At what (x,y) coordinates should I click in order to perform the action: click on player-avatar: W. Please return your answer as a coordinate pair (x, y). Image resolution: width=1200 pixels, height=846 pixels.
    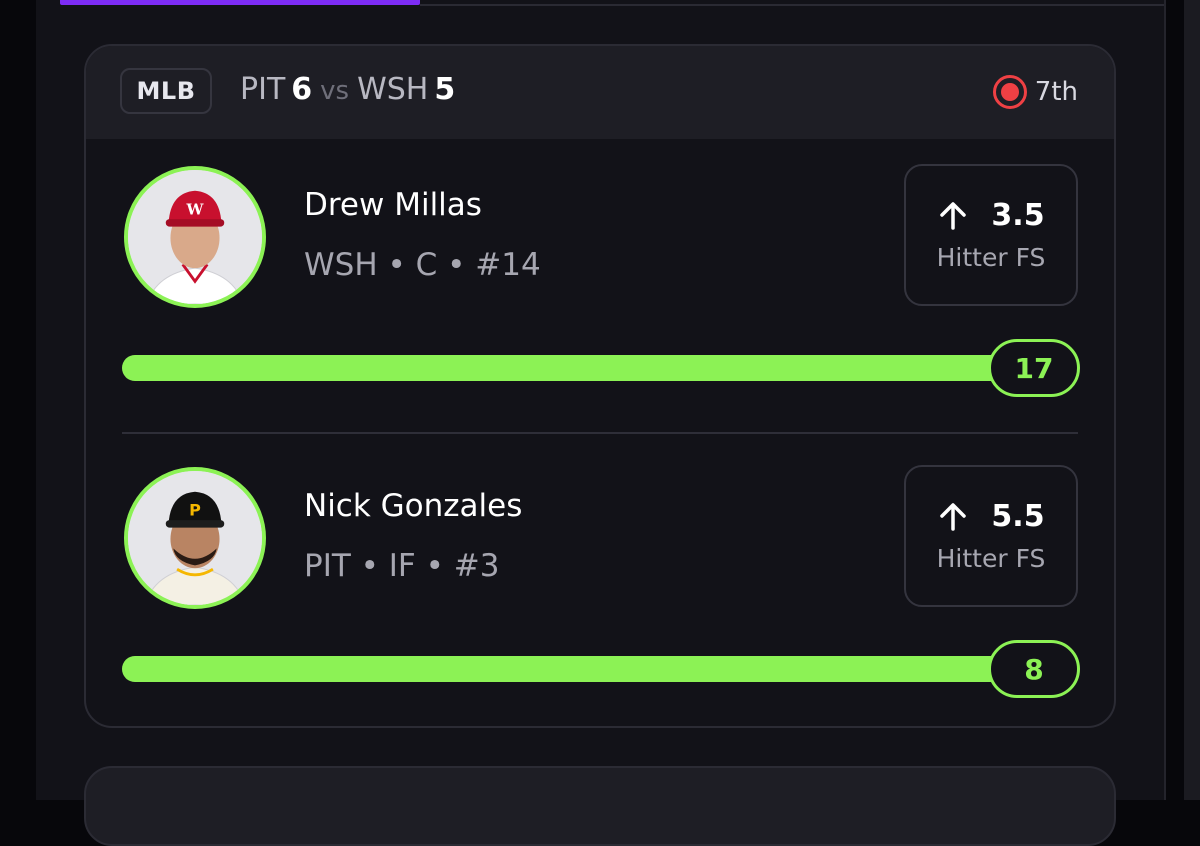
    Looking at the image, I should click on (195, 237).